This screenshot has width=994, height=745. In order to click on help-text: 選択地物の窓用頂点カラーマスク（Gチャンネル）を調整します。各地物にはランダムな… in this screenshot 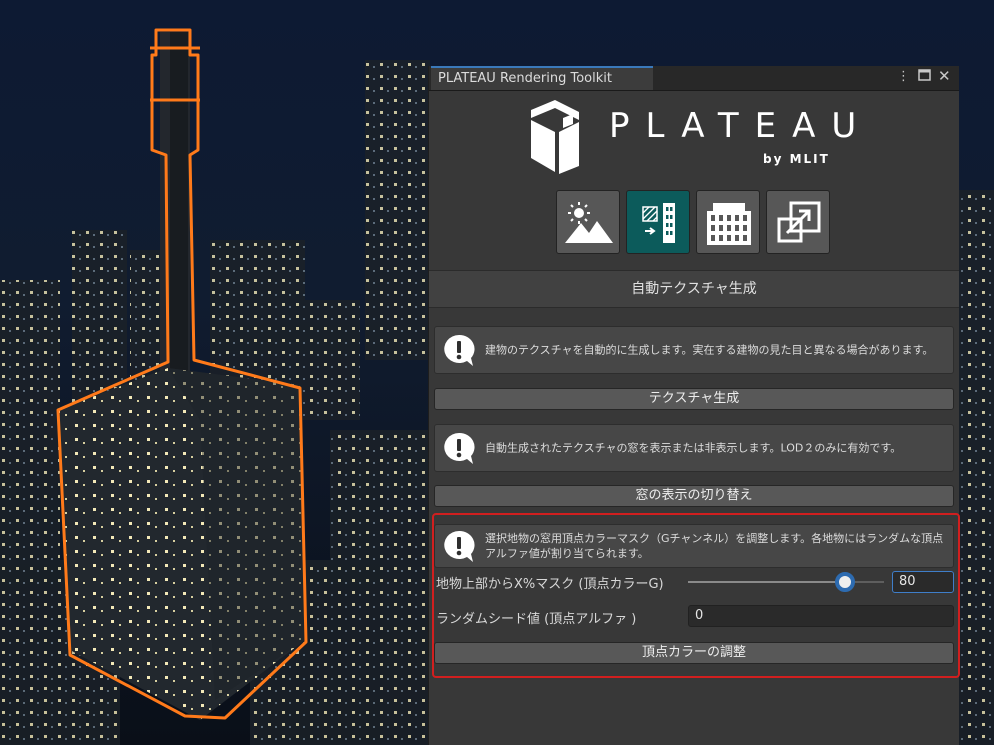, I will do `click(714, 546)`.